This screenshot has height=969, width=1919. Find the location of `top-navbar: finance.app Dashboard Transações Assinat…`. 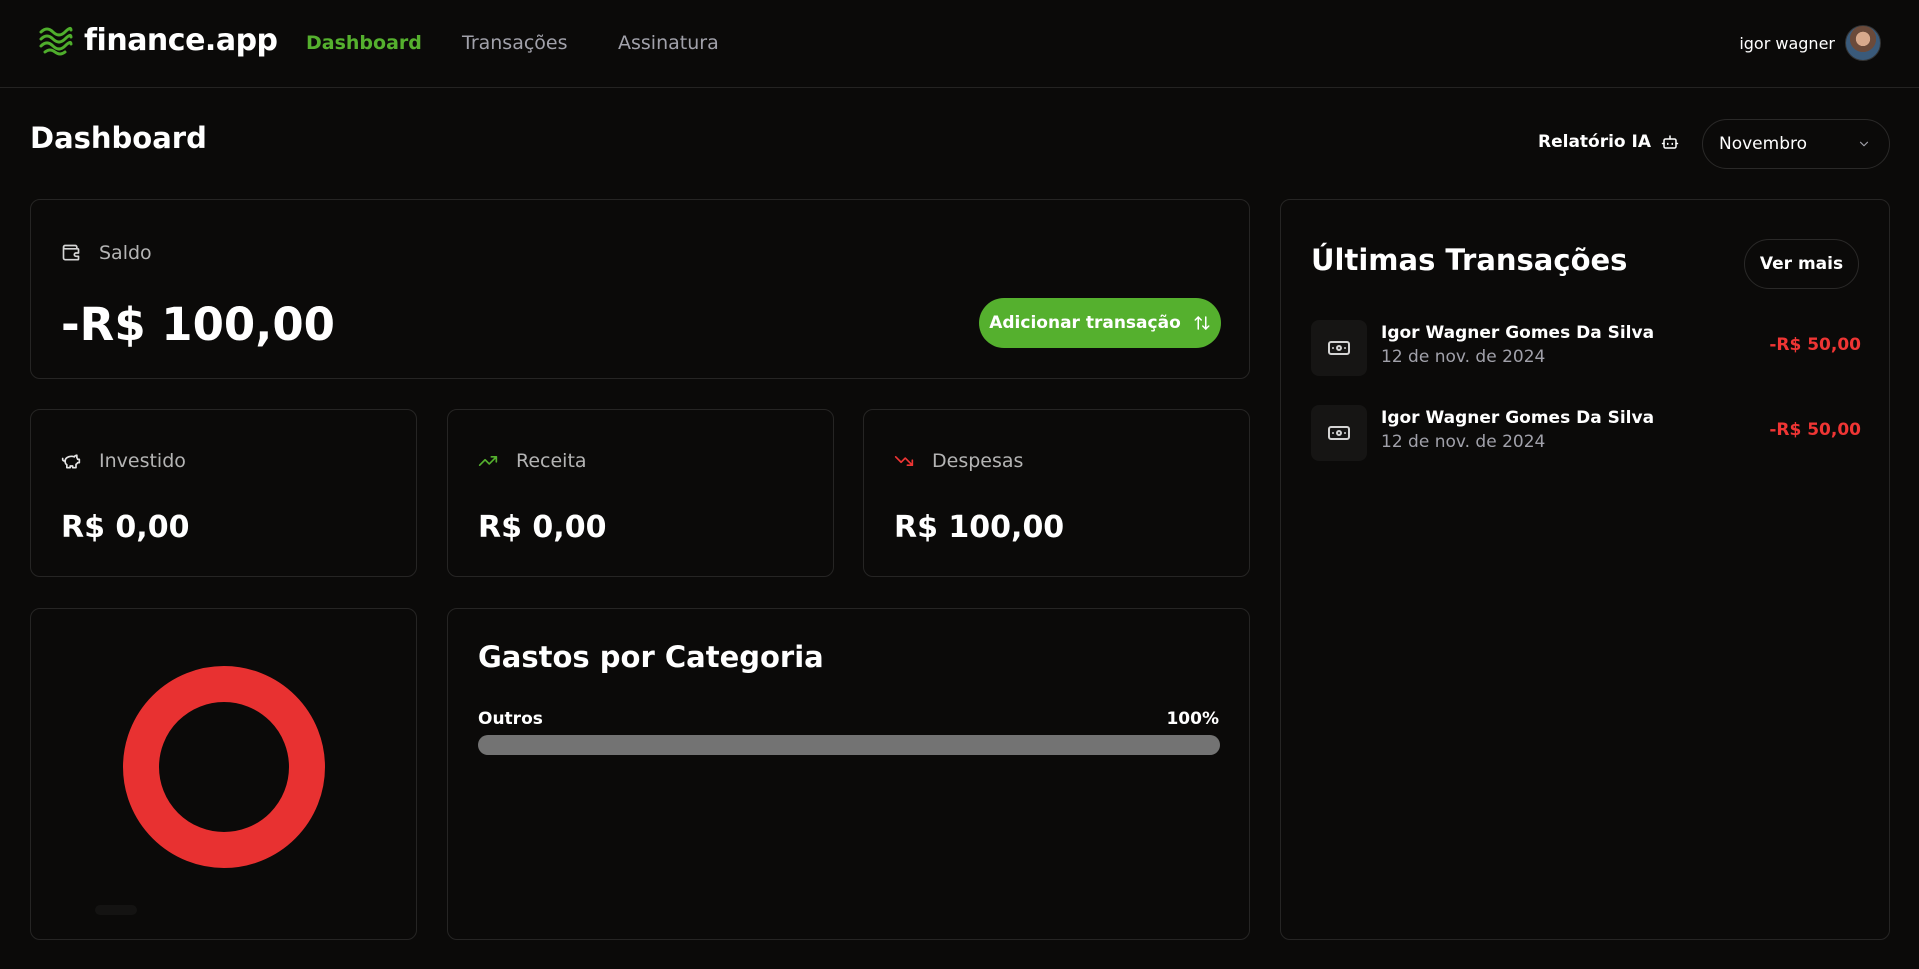

top-navbar: finance.app Dashboard Transações Assinat… is located at coordinates (959, 44).